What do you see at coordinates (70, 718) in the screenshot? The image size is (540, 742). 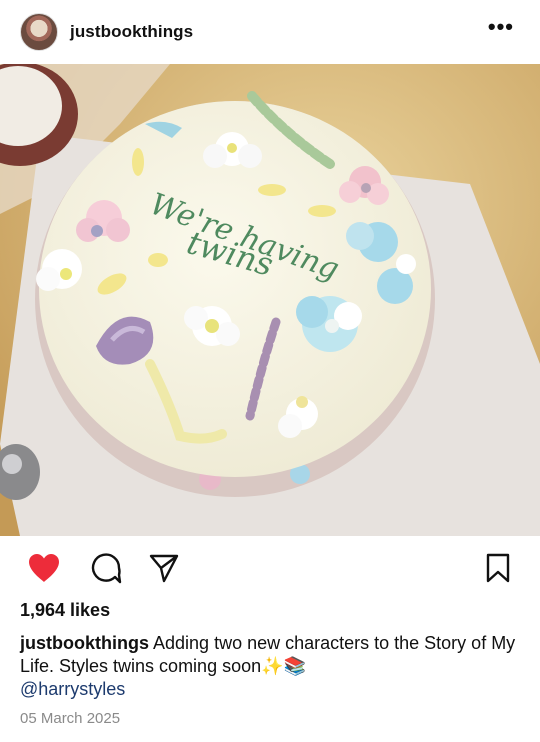 I see `post-date: 05 March 2025` at bounding box center [70, 718].